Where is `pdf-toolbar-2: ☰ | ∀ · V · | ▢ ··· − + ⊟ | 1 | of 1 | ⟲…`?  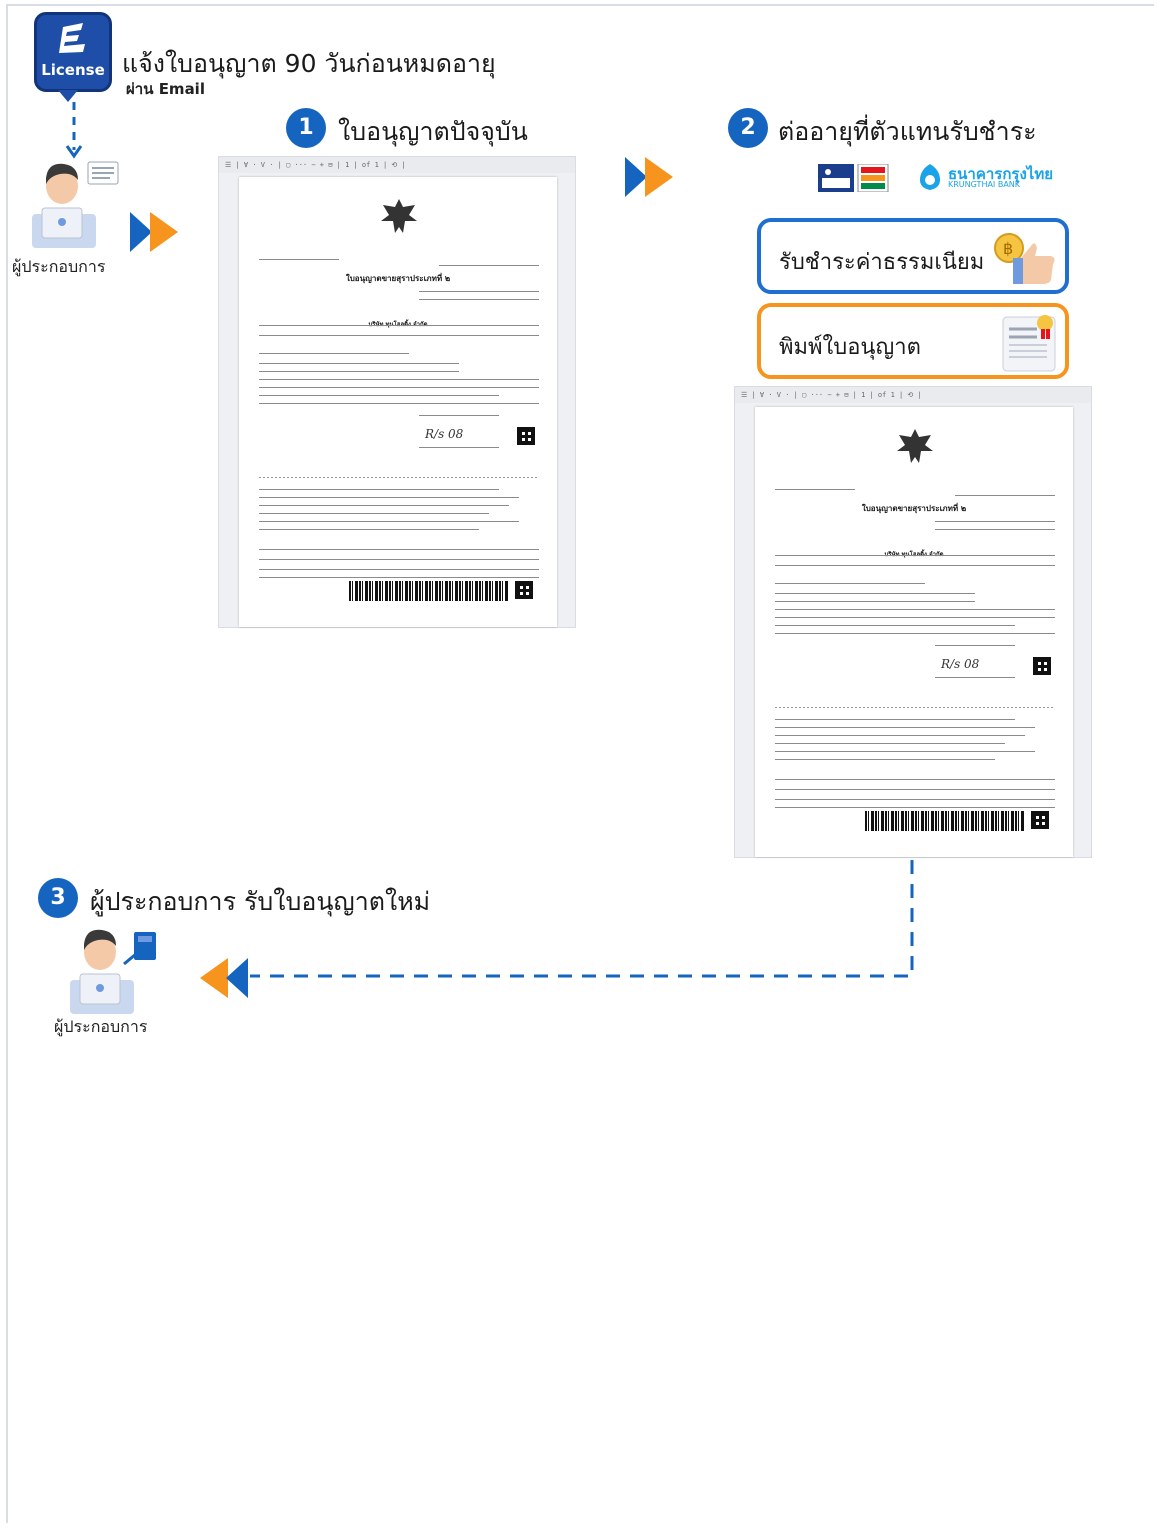 pdf-toolbar-2: ☰ | ∀ · V · | ▢ ··· − + ⊟ | 1 | of 1 | ⟲… is located at coordinates (913, 395).